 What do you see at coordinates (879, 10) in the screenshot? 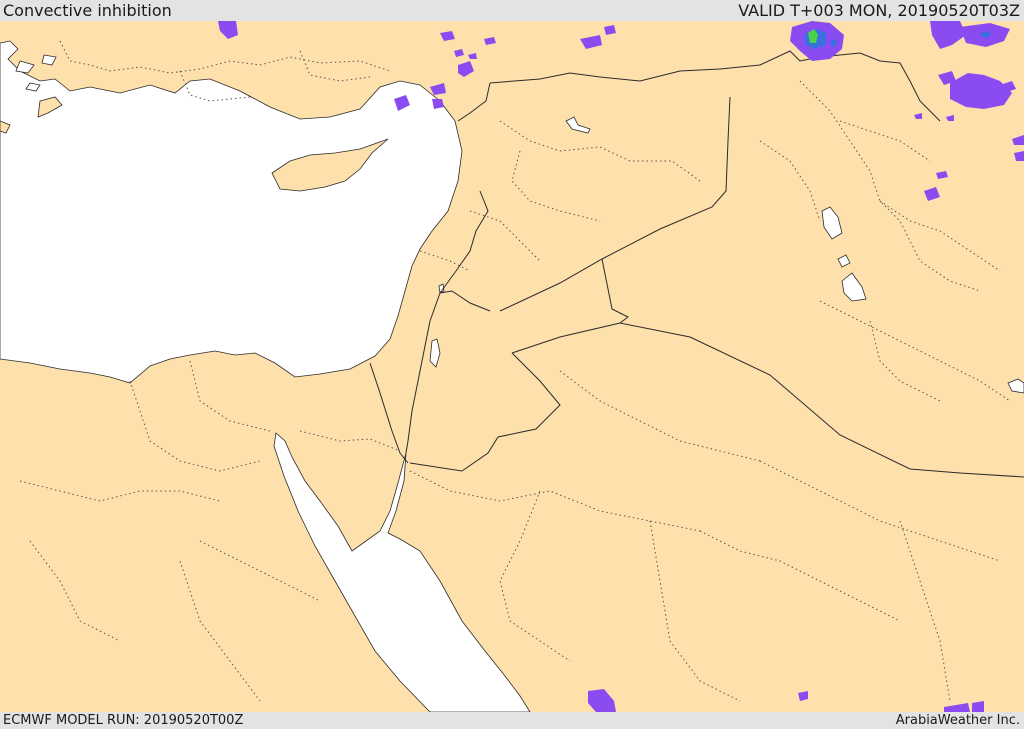
I see `valid-time-label: VALID T+003 MON, 20190520T03Z` at bounding box center [879, 10].